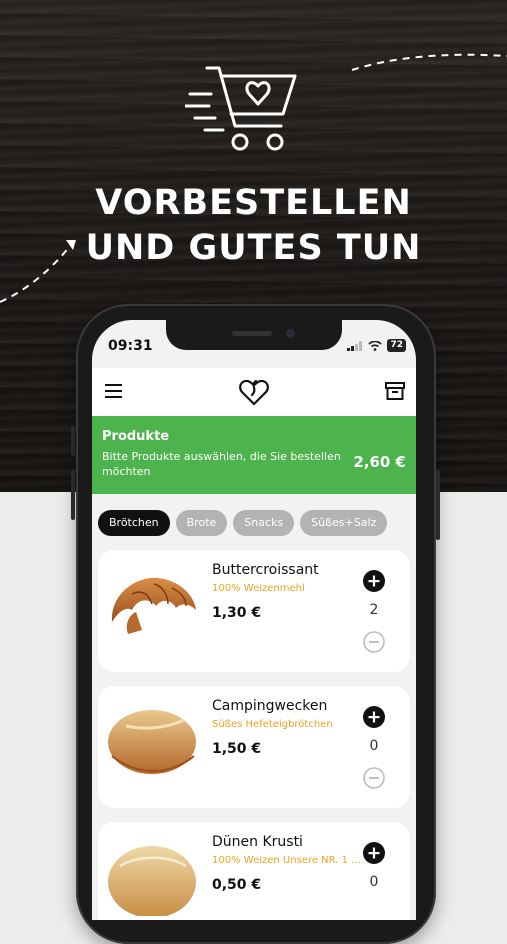 Image resolution: width=507 pixels, height=944 pixels. Describe the element at coordinates (264, 523) in the screenshot. I see `tab-snacks: Snacks` at that location.